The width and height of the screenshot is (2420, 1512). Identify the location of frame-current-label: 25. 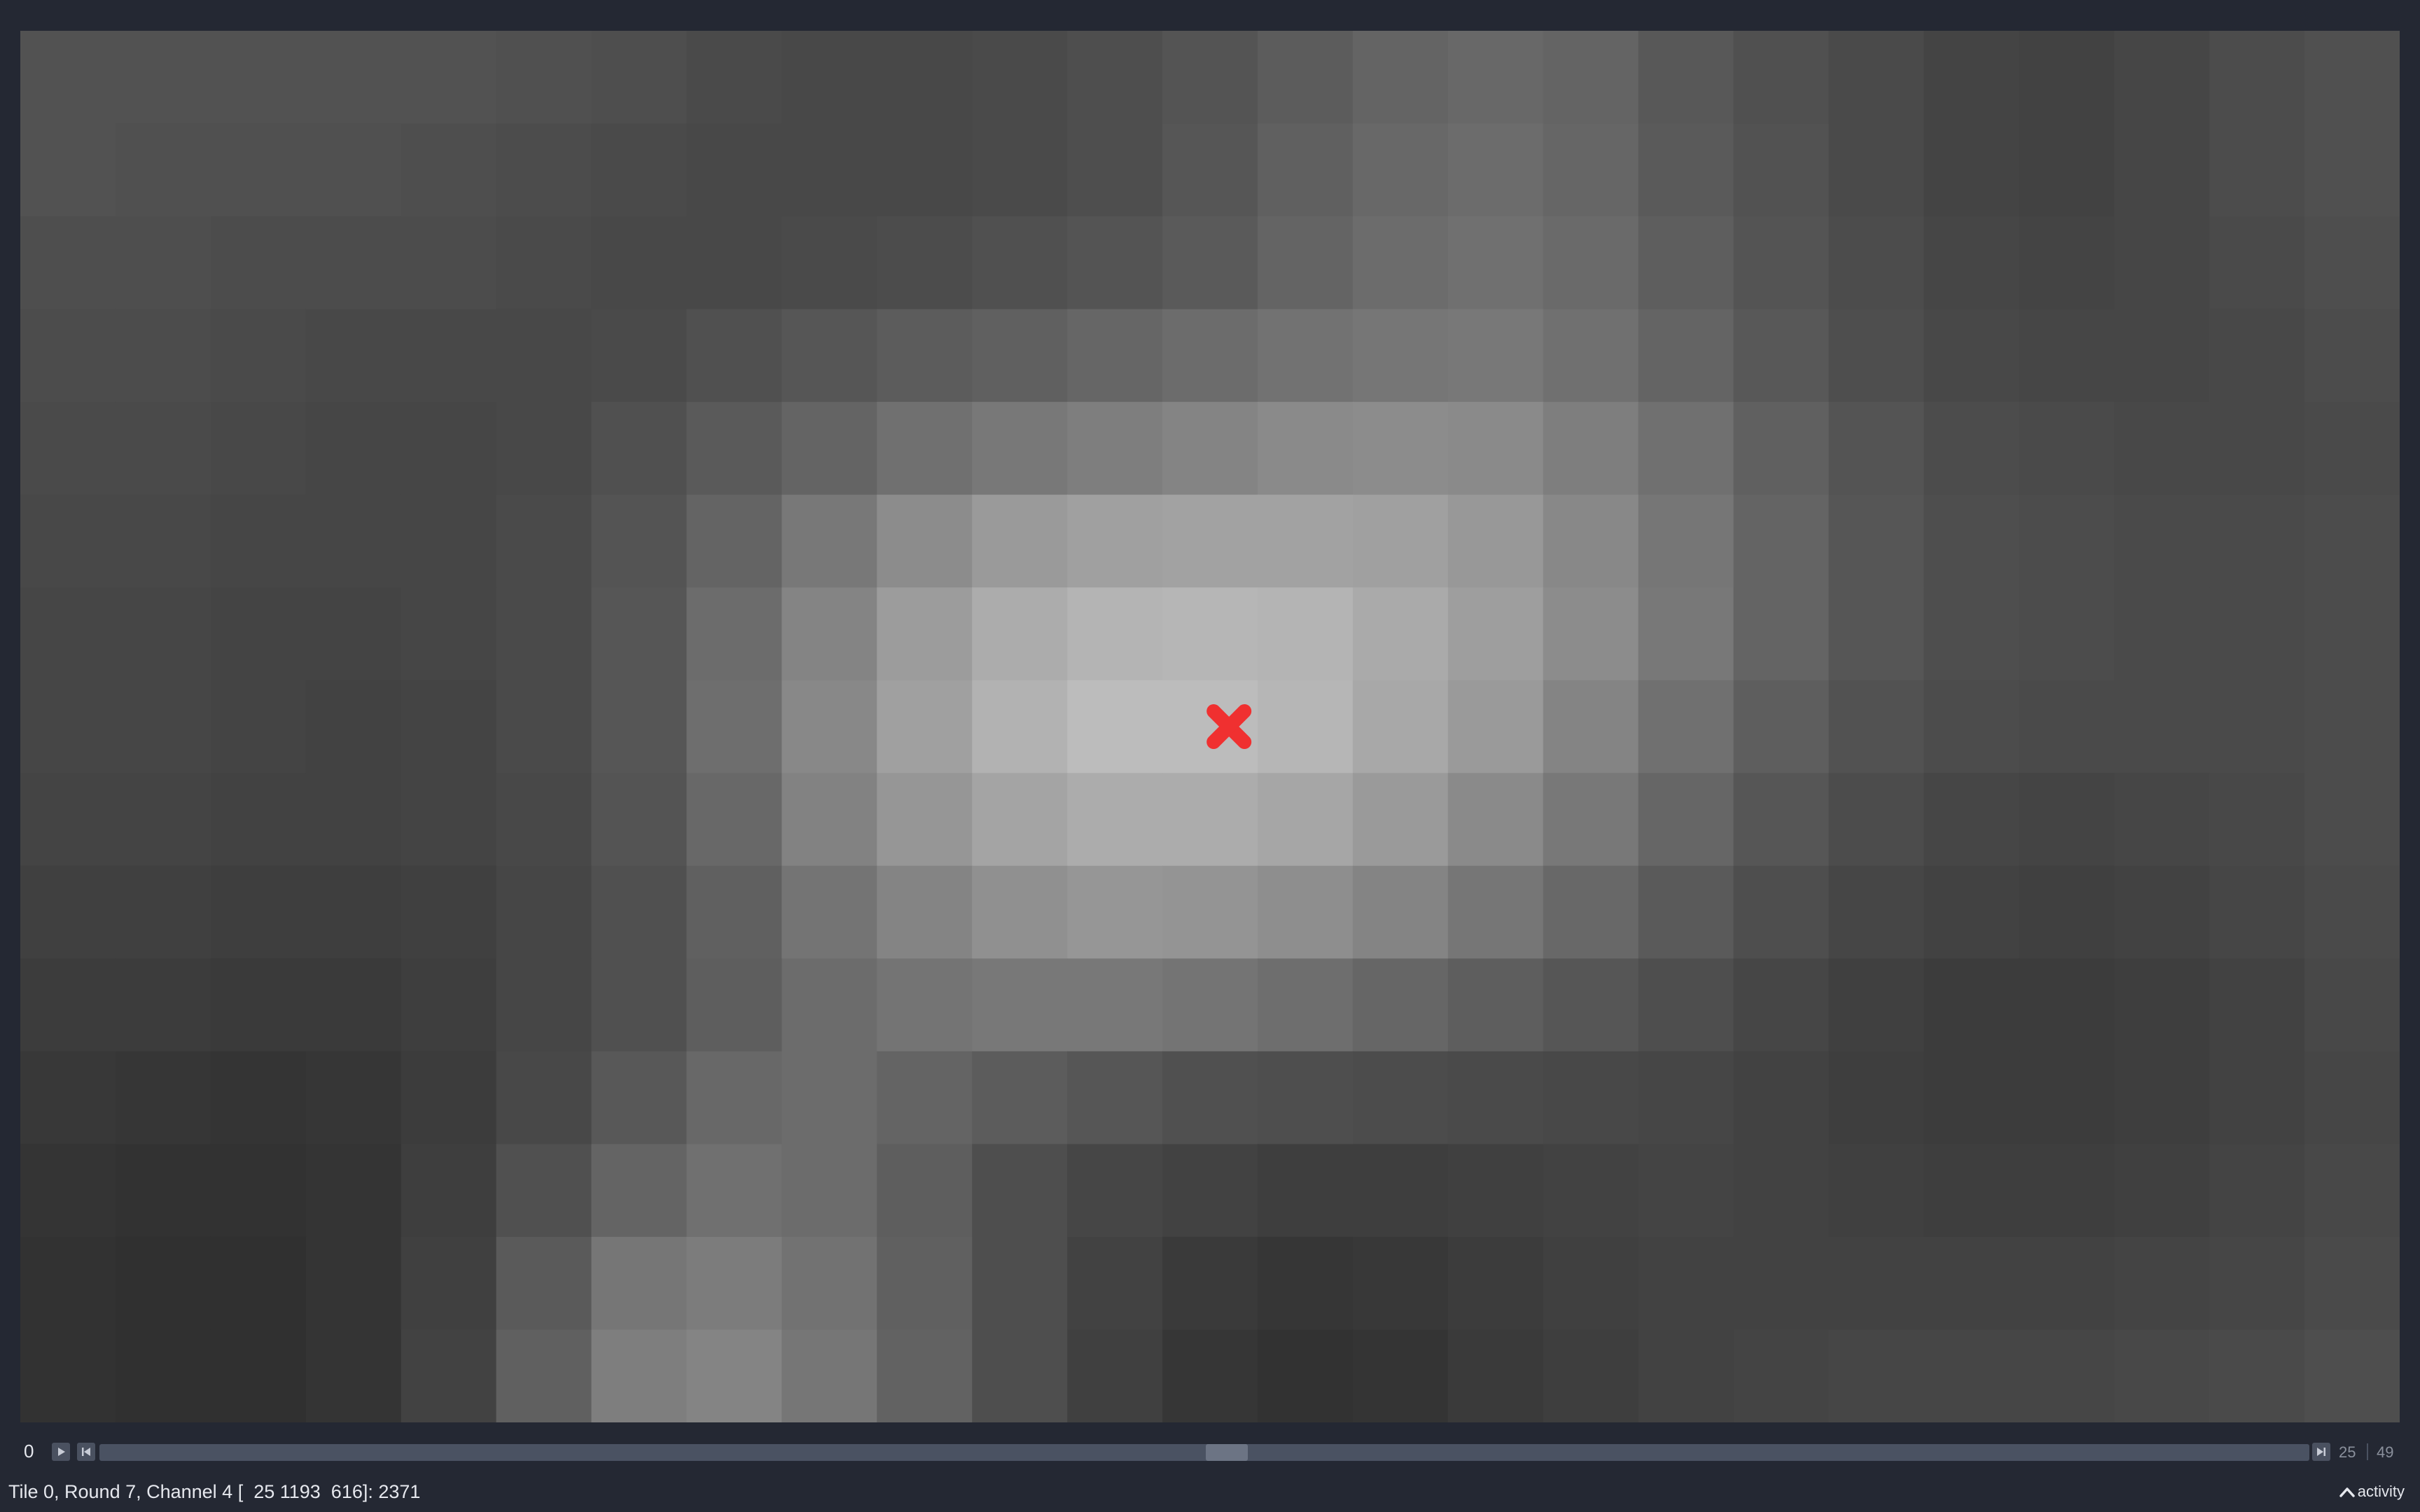
(2347, 1452).